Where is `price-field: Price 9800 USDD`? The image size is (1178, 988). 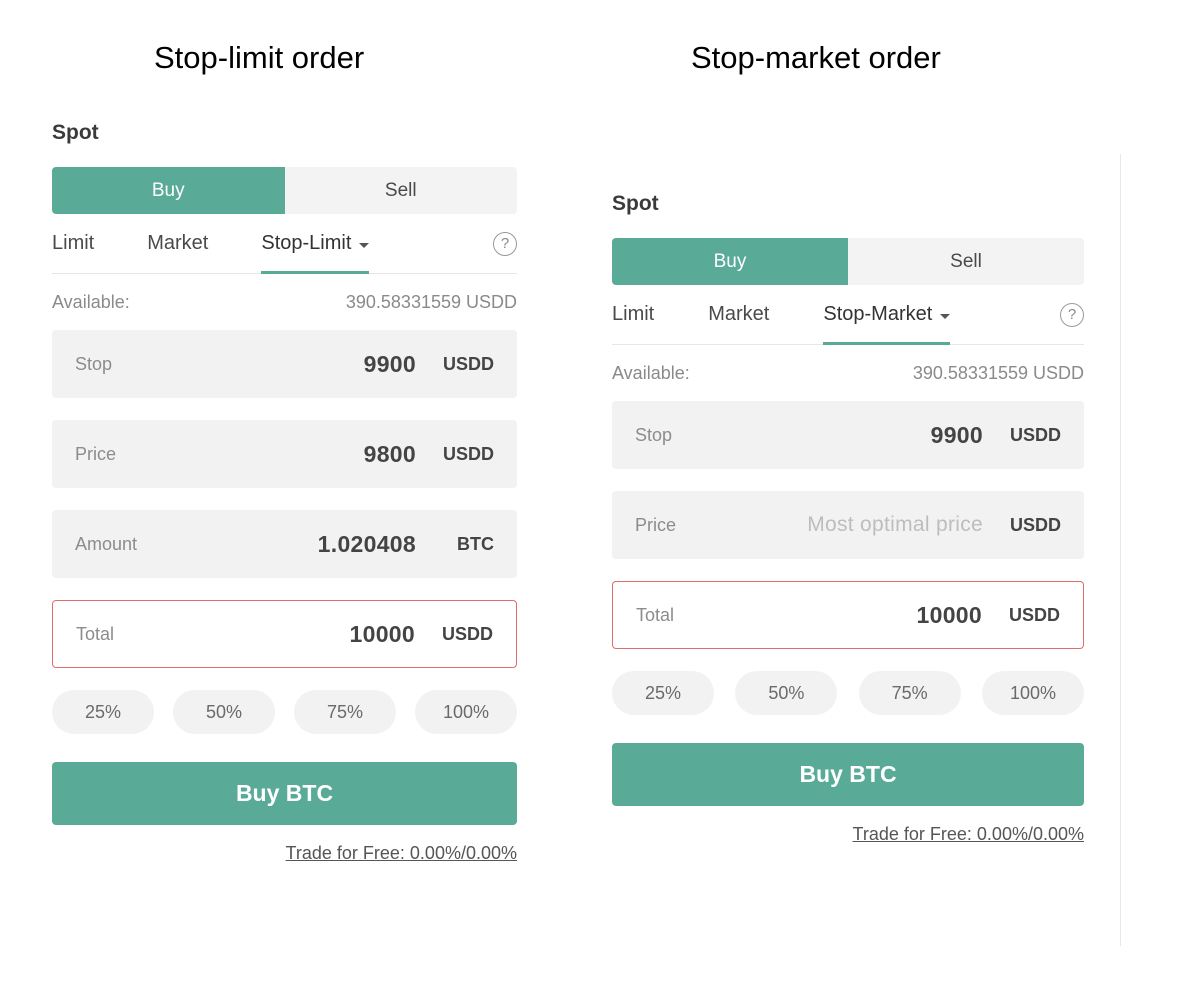
price-field: Price 9800 USDD is located at coordinates (284, 454).